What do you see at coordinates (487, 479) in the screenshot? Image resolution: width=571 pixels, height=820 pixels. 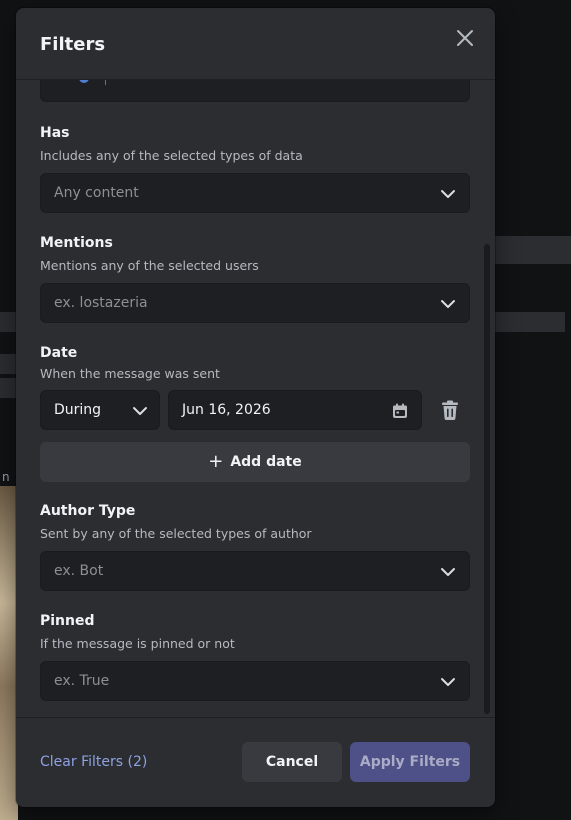 I see `scrollbar-thumb` at bounding box center [487, 479].